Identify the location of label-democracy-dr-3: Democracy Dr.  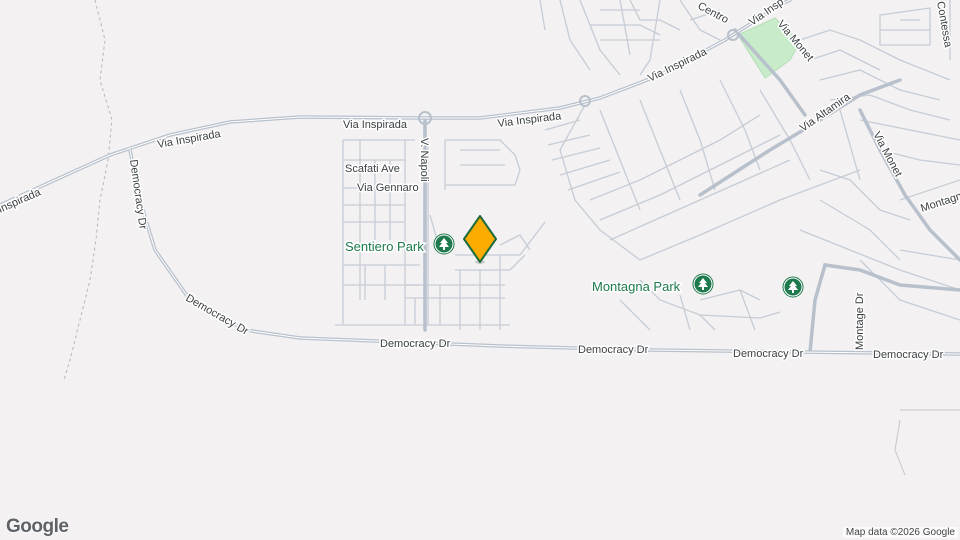
(613, 350).